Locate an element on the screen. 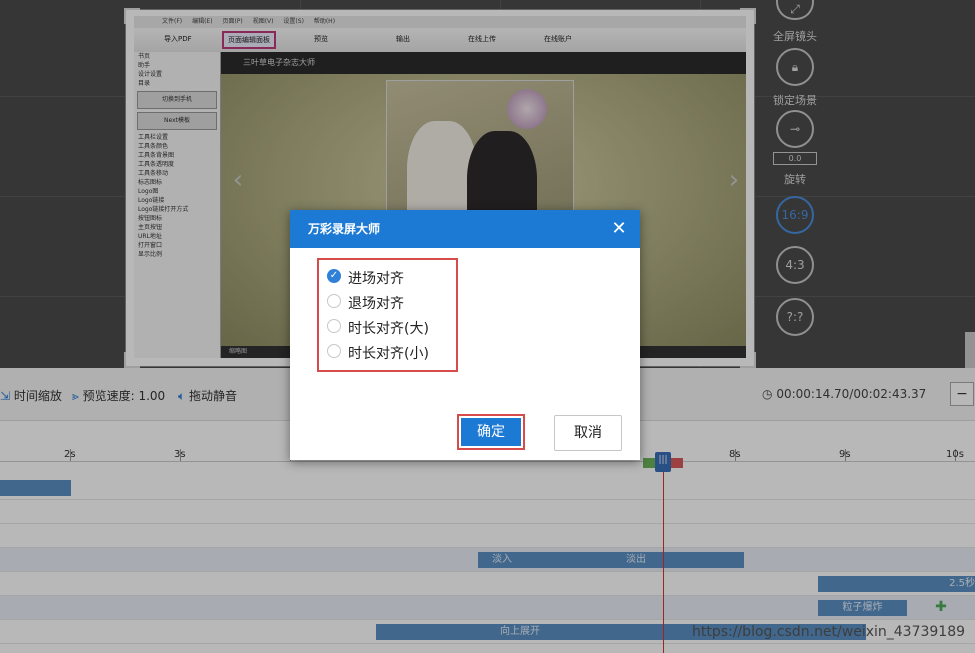 This screenshot has width=975, height=653. confirm-button-highlight: 确定 is located at coordinates (491, 432).